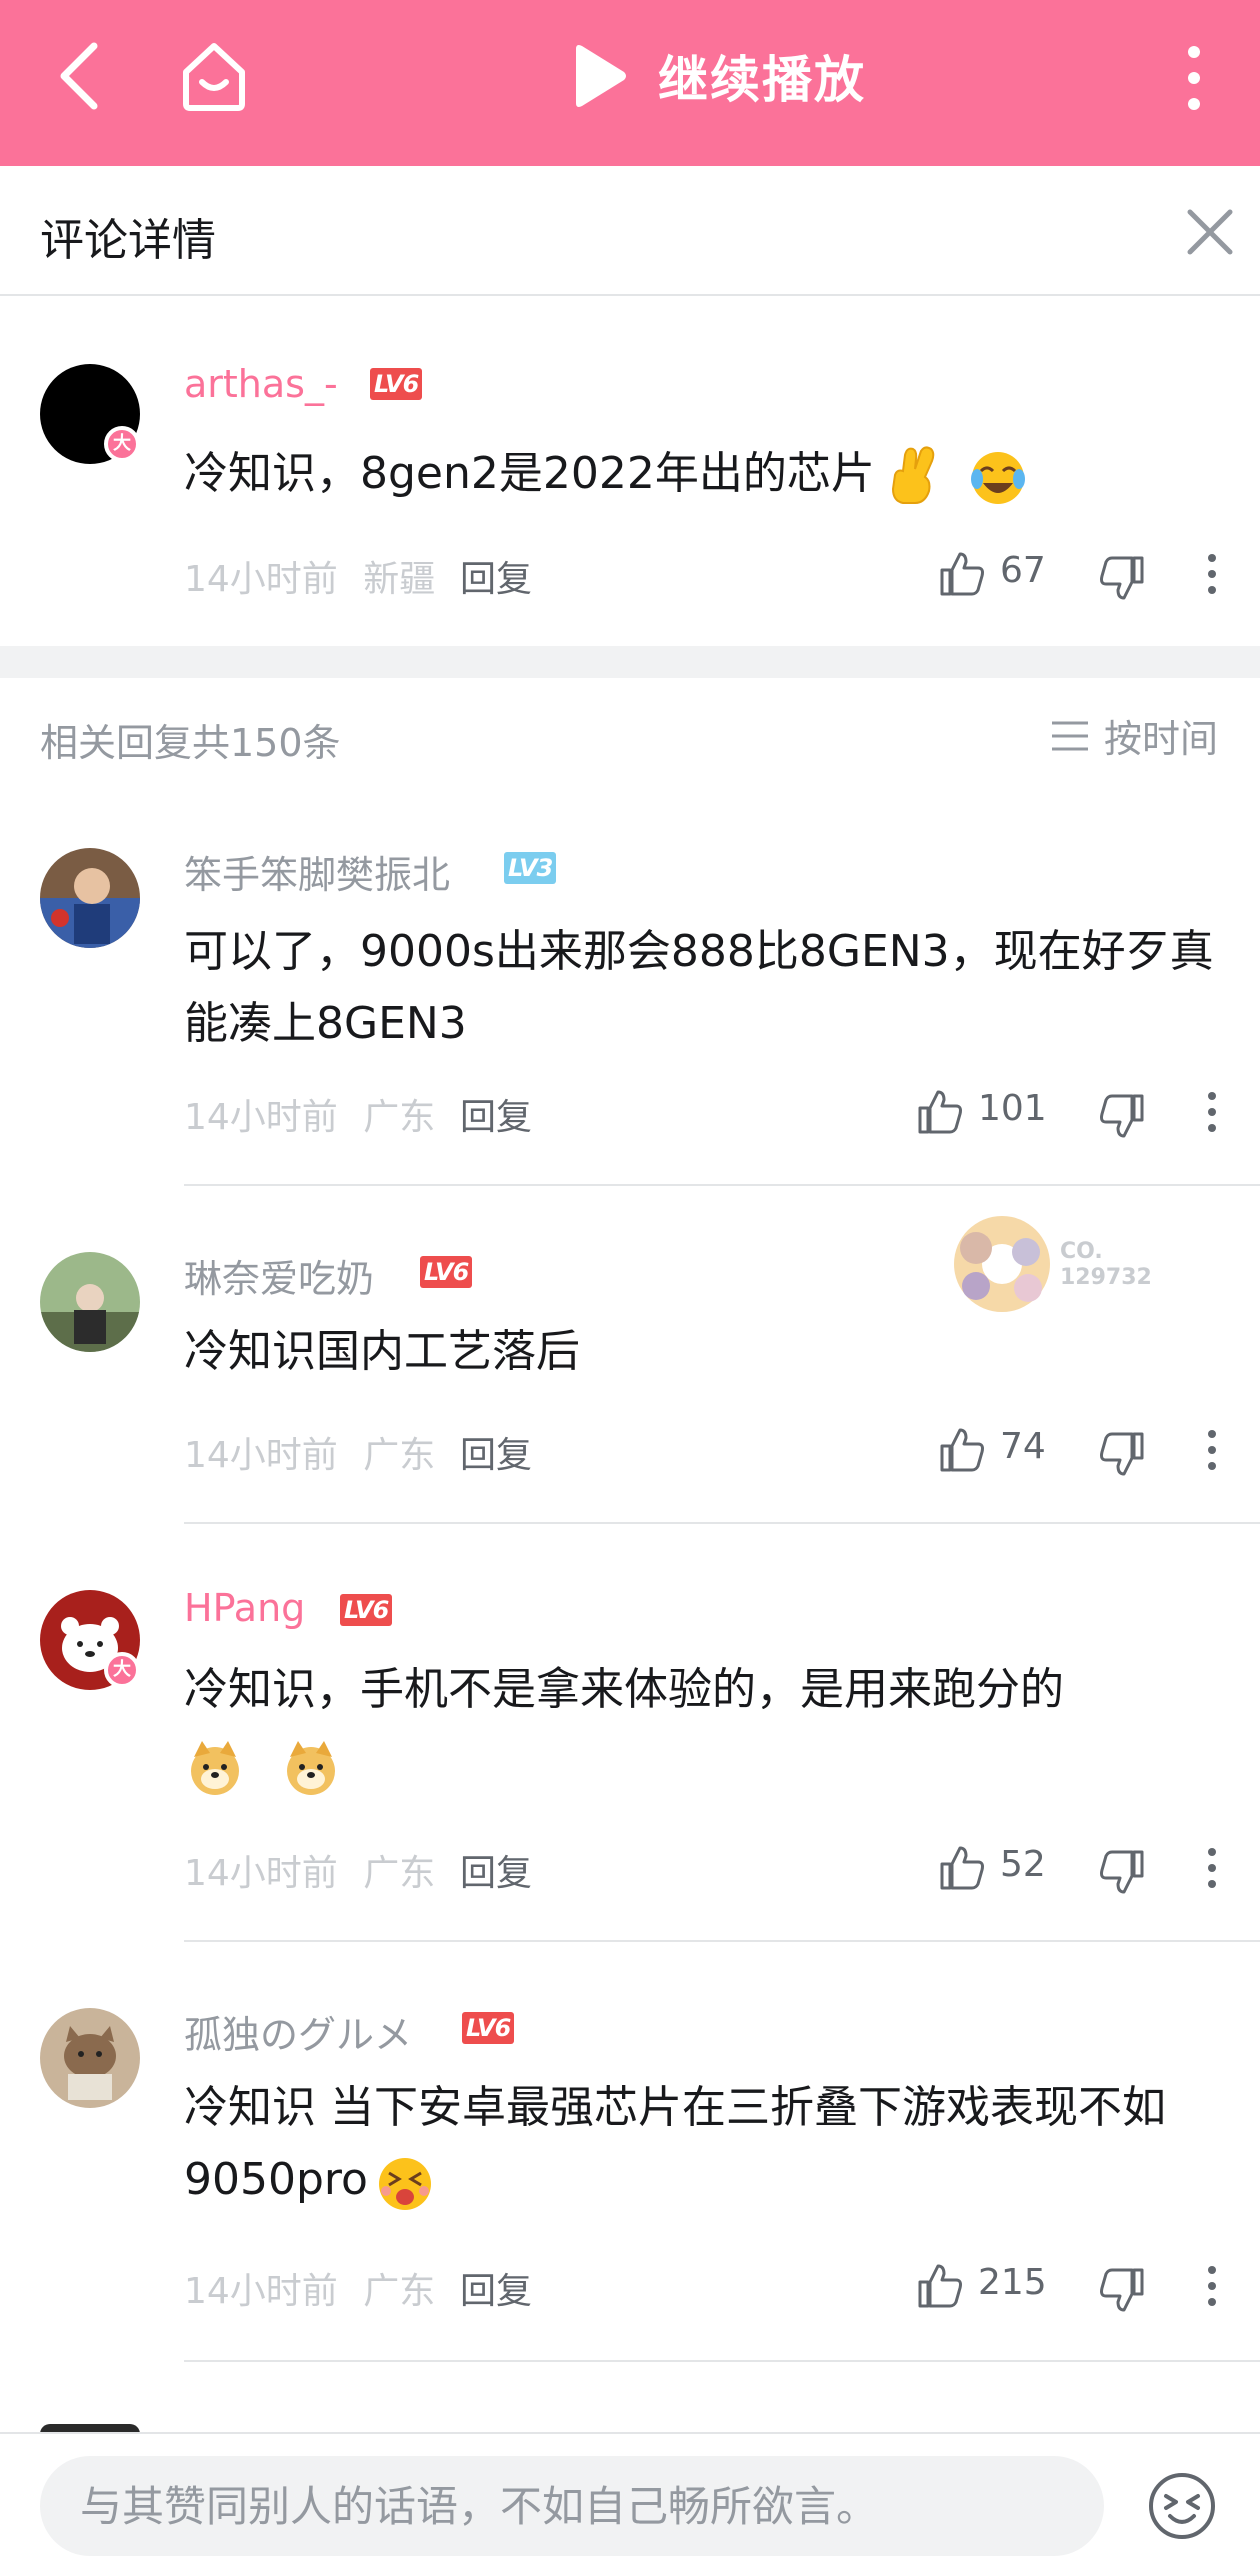  Describe the element at coordinates (1081, 1251) in the screenshot. I see `svg-text: CO.` at that location.